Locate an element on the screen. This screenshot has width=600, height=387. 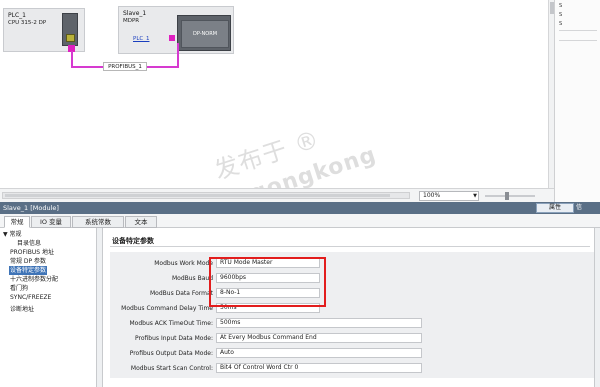
slave-device: Slave_1 MDPR PLC_1 DP-NORM is located at coordinates (176, 30).